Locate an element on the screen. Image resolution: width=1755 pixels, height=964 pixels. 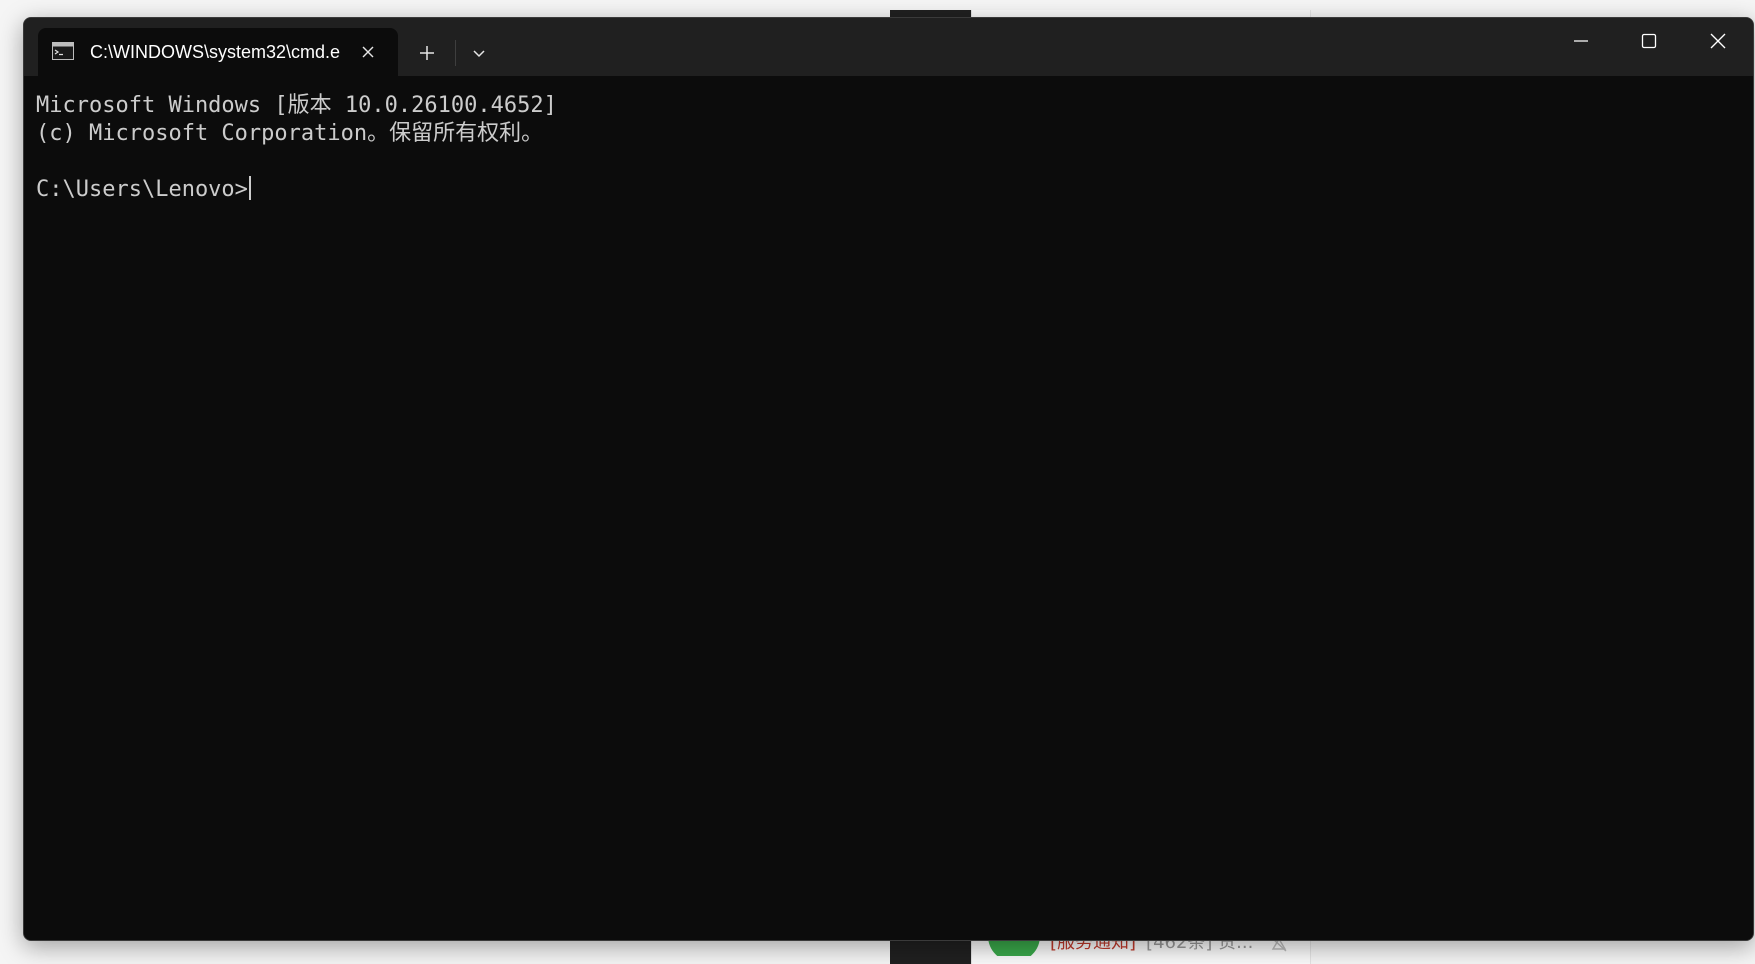
maximize-button is located at coordinates (1649, 41).